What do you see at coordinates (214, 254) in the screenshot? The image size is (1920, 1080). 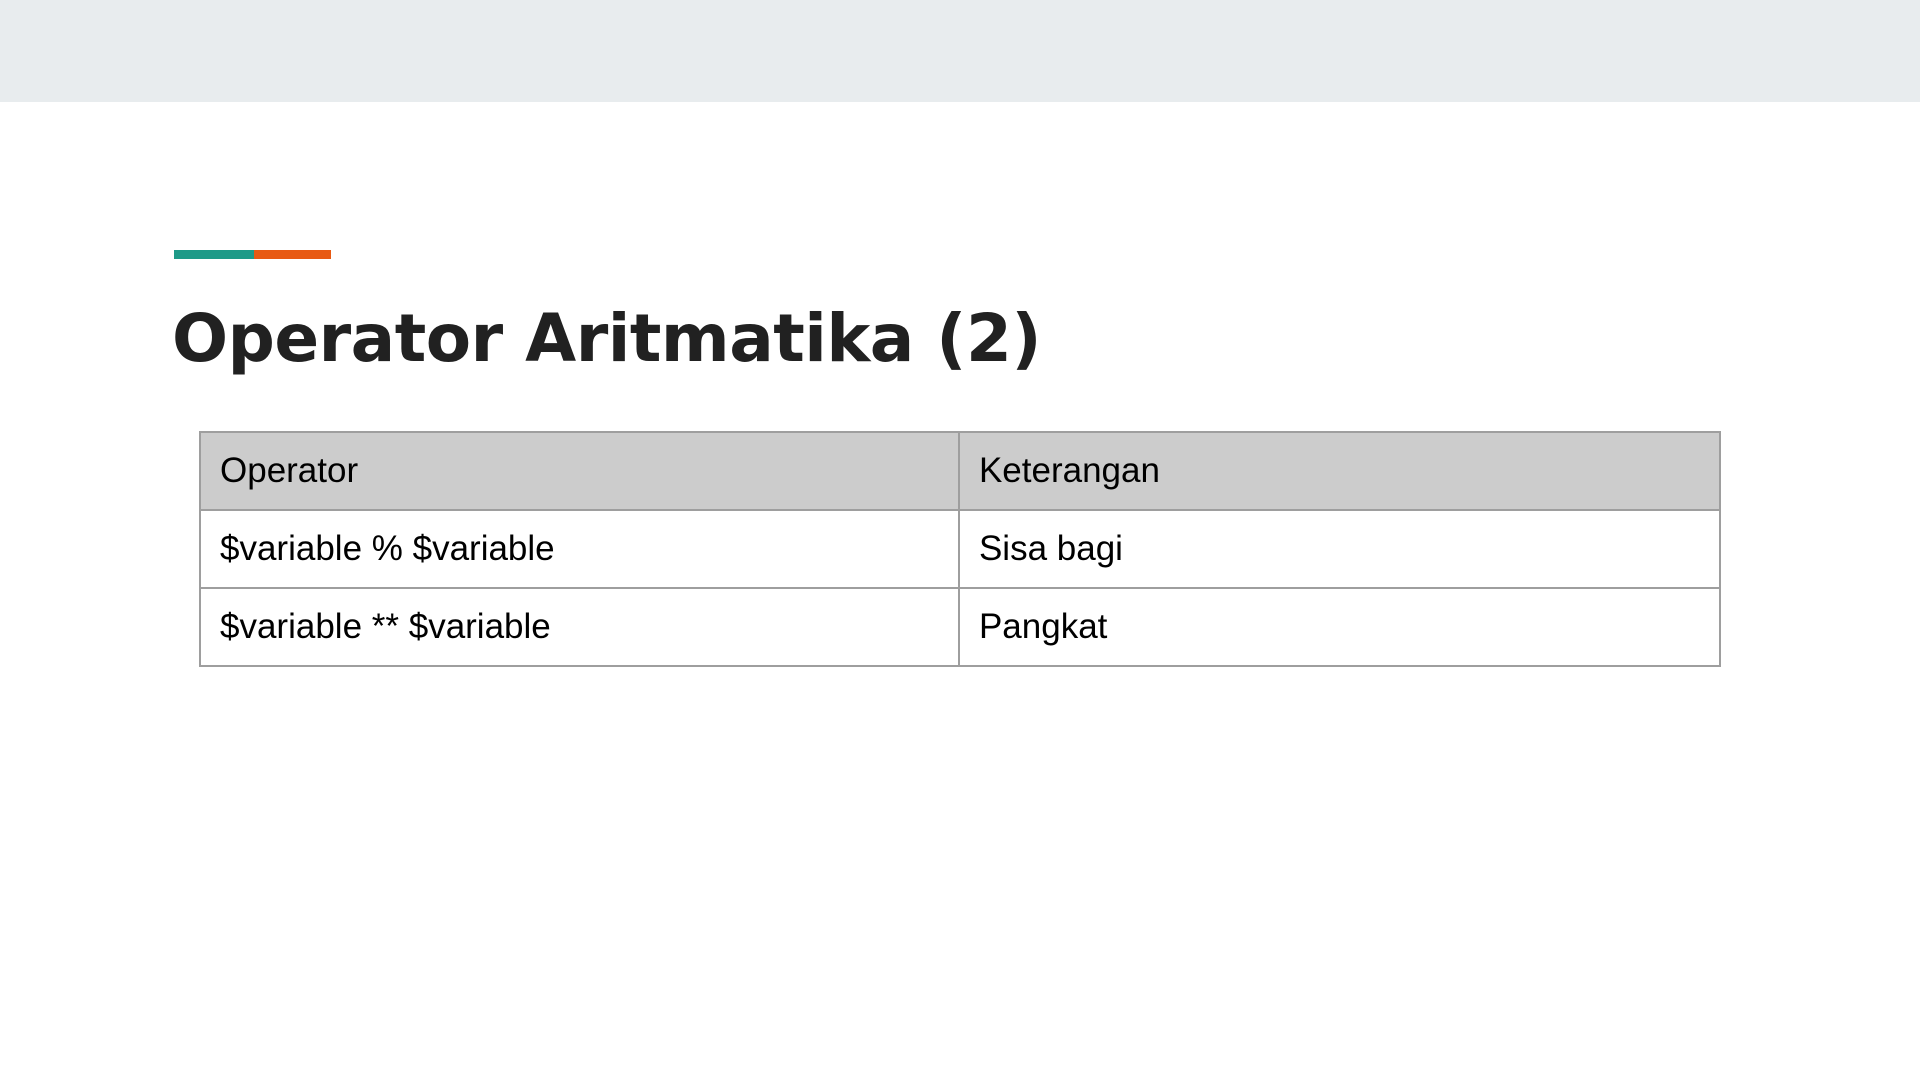 I see `accent-segment-teal` at bounding box center [214, 254].